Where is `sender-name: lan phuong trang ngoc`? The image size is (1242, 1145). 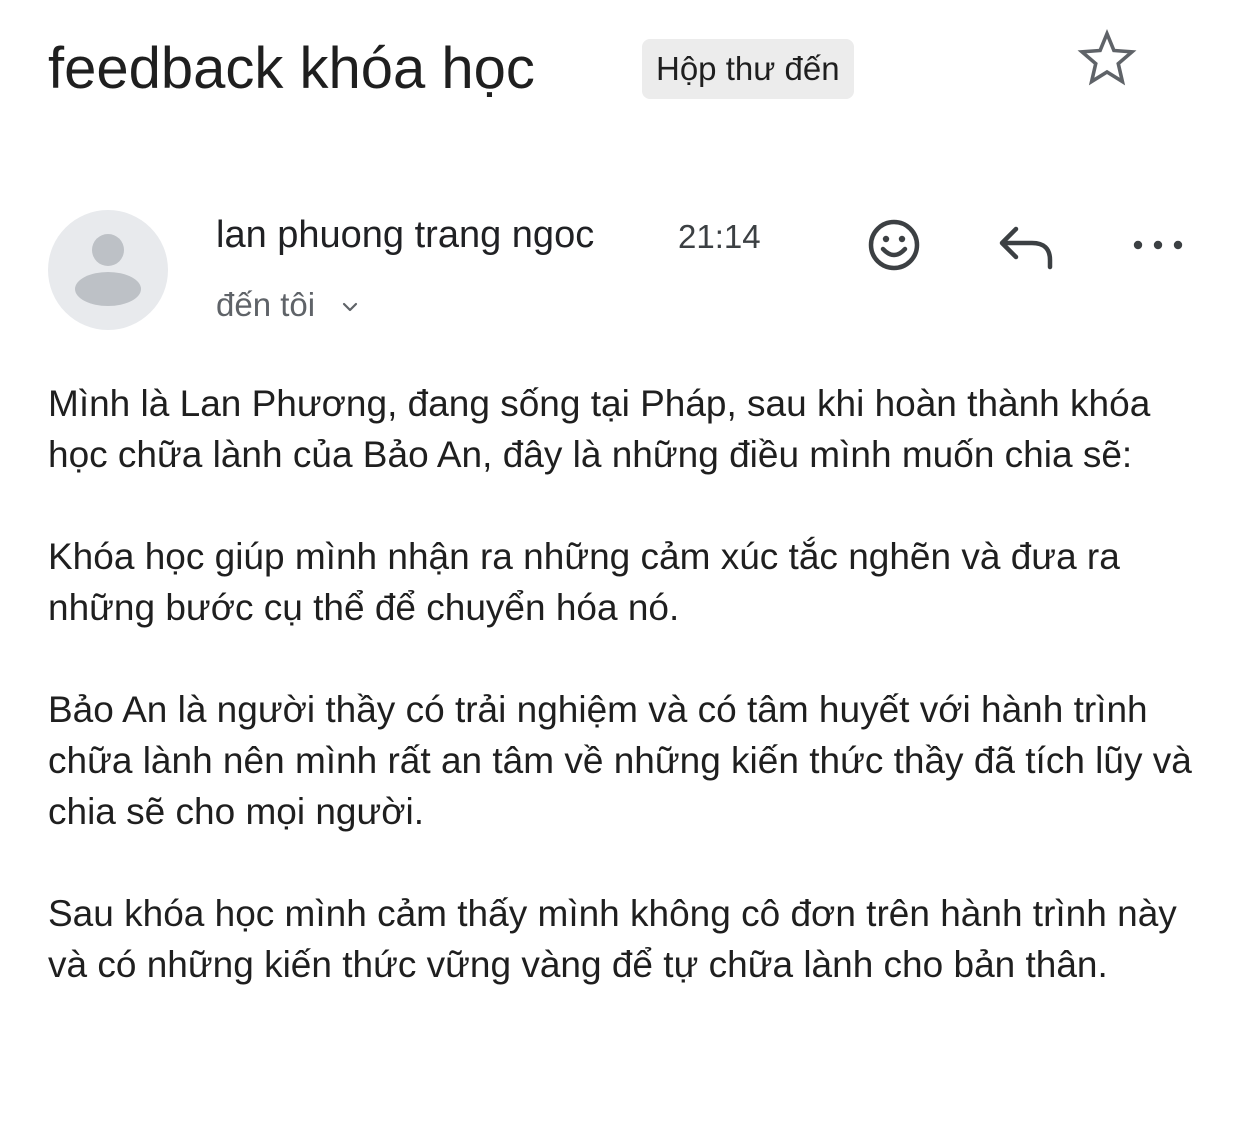
sender-name: lan phuong trang ngoc is located at coordinates (405, 235).